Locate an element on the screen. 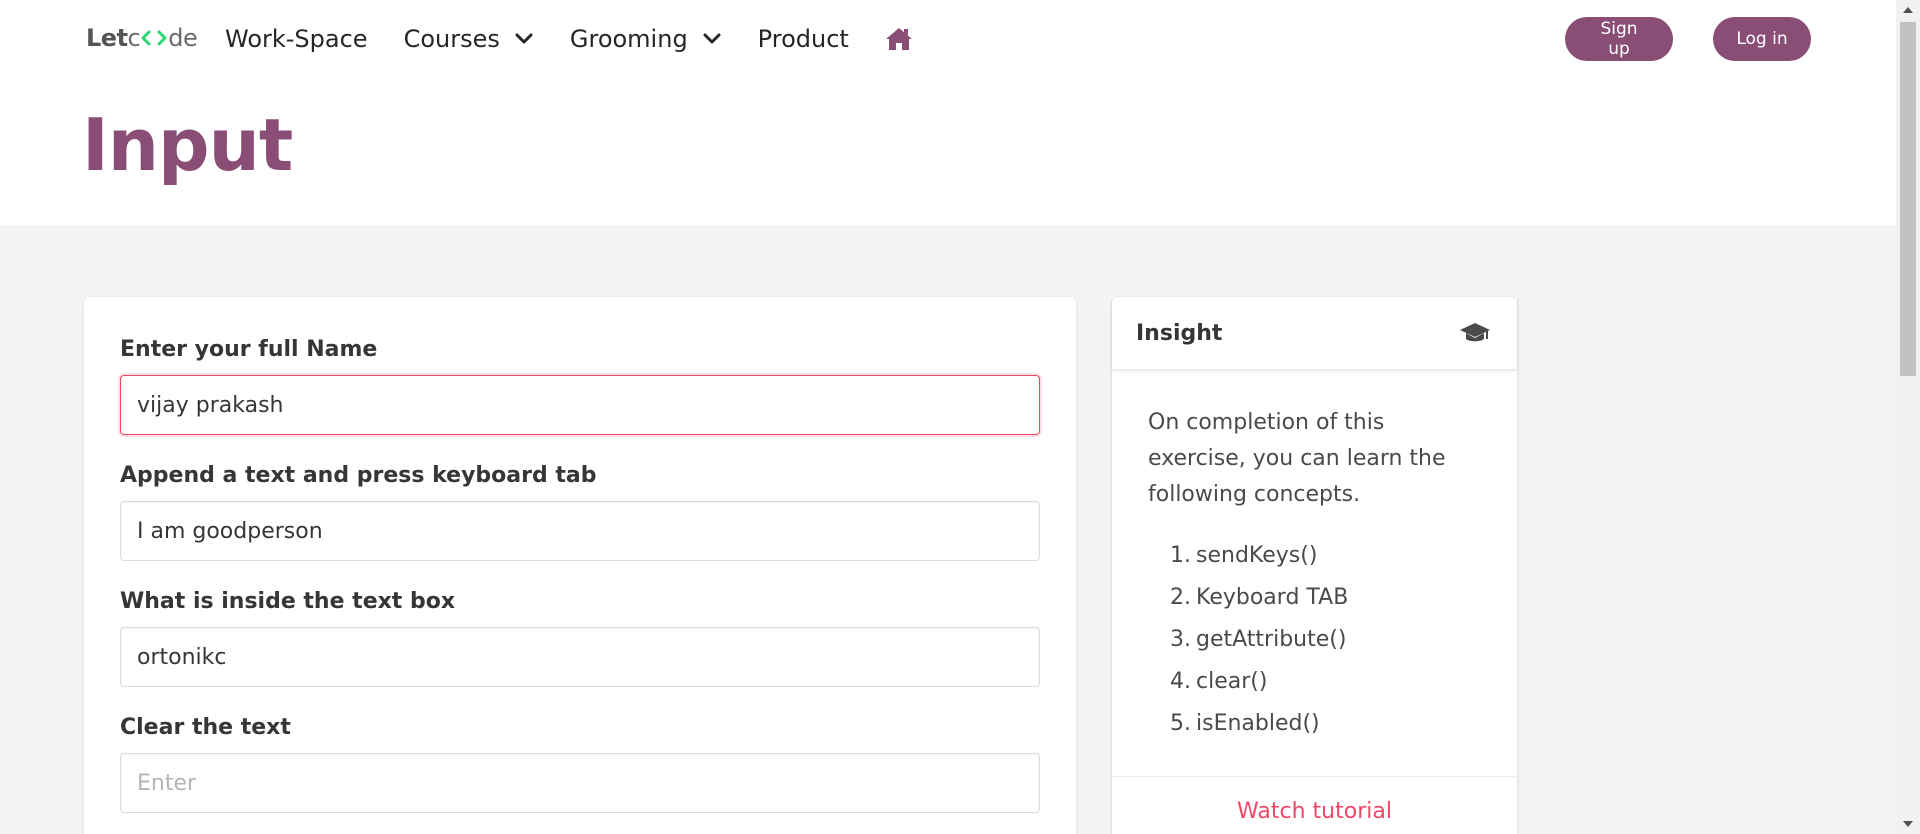  clear-text-label: Clear the text is located at coordinates (205, 727).